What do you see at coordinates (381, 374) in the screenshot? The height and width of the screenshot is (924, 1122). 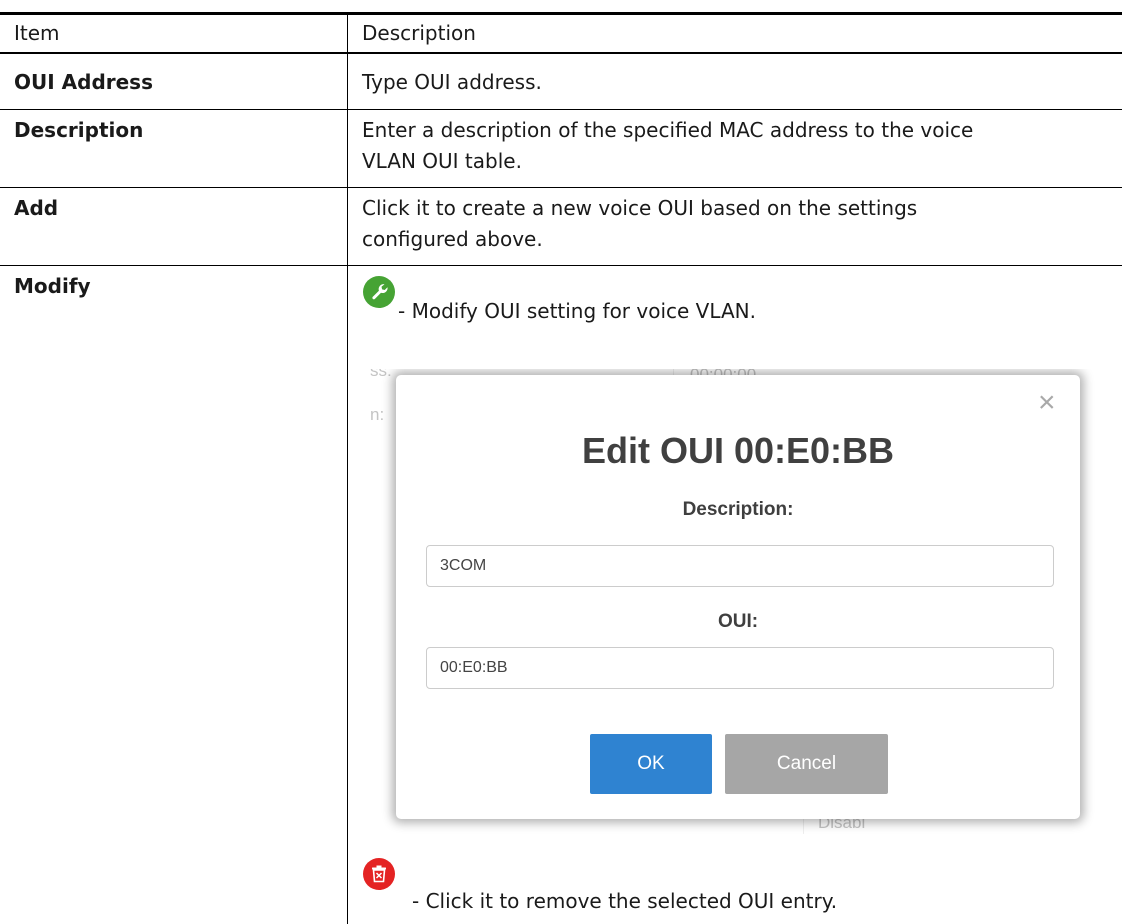 I see `background-label-fragment: ss:` at bounding box center [381, 374].